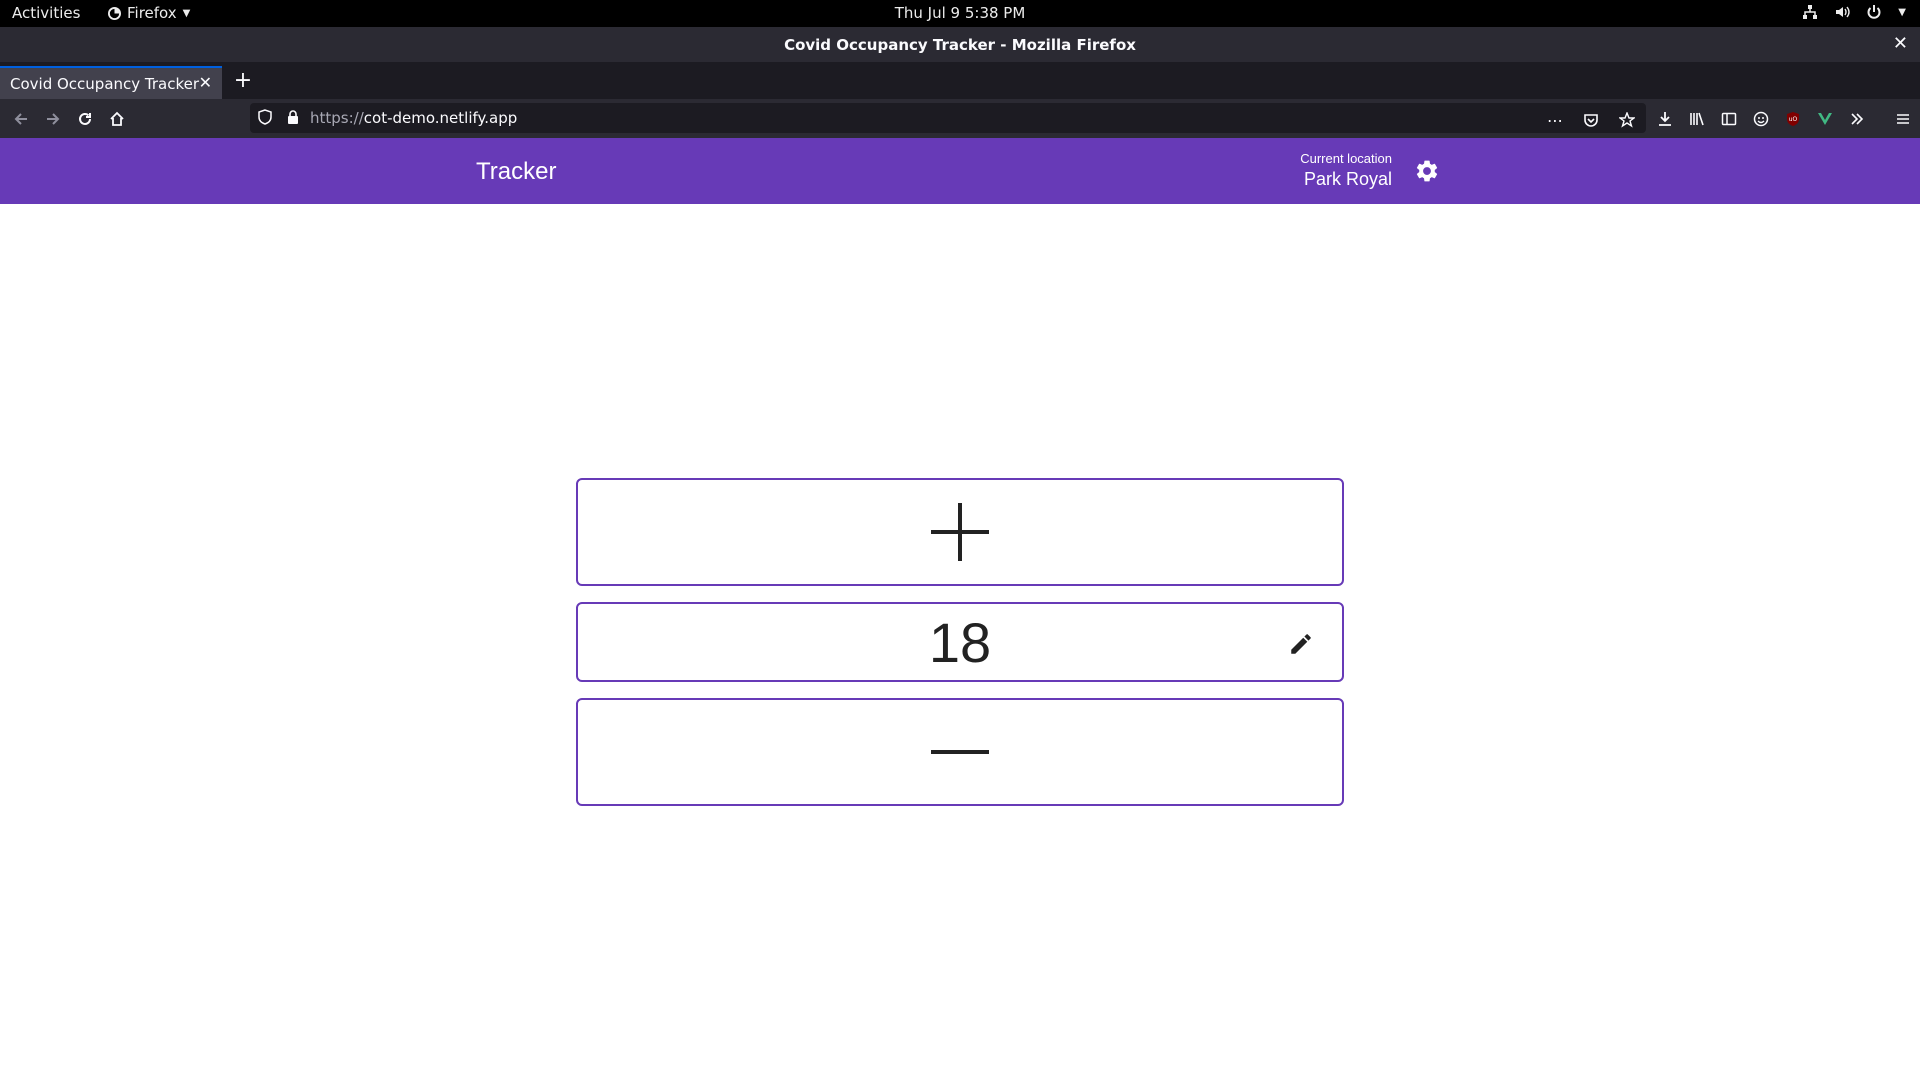 The height and width of the screenshot is (1080, 1920). Describe the element at coordinates (1825, 119) in the screenshot. I see `vue-devtools-icon` at that location.